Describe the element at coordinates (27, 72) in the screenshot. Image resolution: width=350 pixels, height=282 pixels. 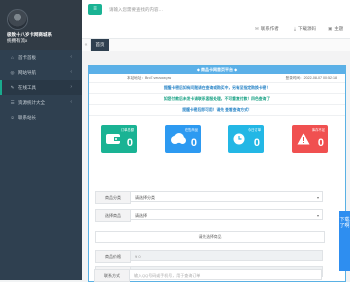
I see `sidebar-item-label: 网站导航` at that location.